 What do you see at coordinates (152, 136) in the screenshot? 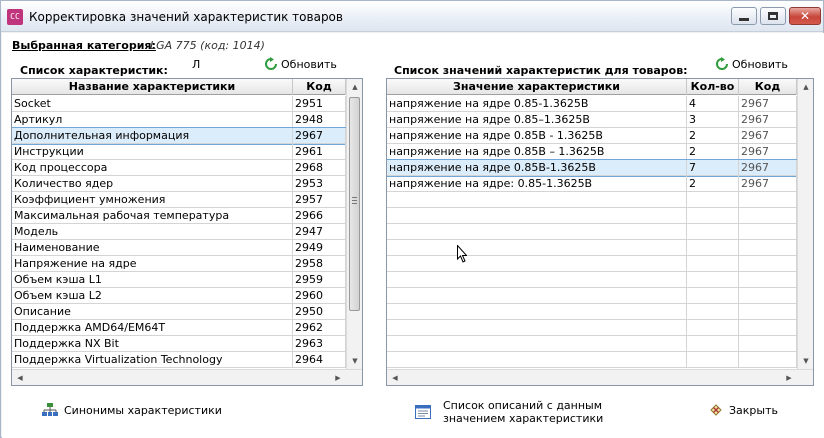
I see `cell-name: Дополнительная информация` at bounding box center [152, 136].